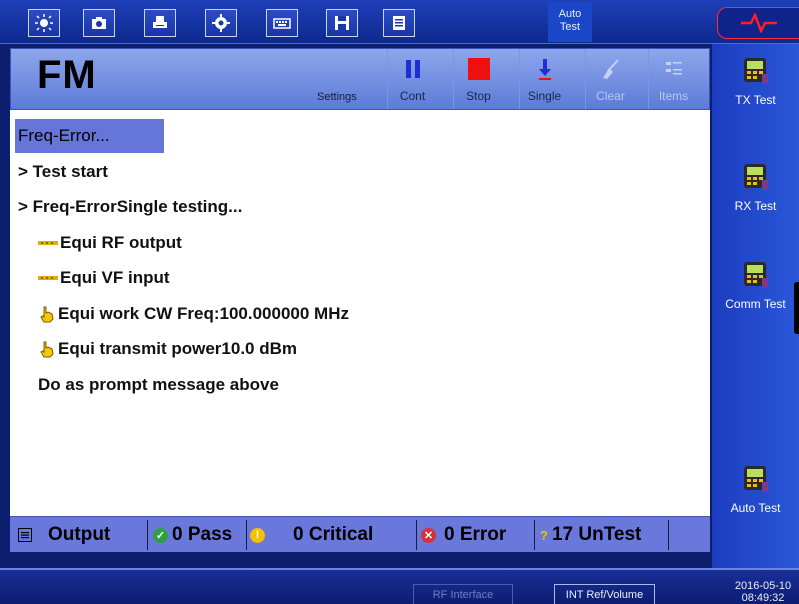  Describe the element at coordinates (257, 535) in the screenshot. I see `critical-warning-icon: !` at that location.